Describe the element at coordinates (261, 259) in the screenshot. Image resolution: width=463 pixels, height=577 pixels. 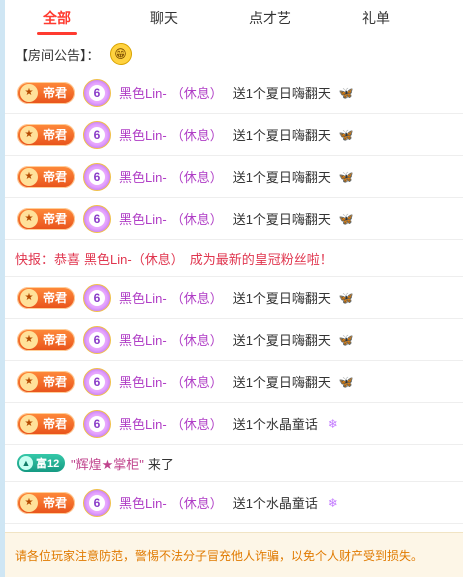
I see `flash-suffix: 成为最新的皇冠粉丝啦！` at that location.